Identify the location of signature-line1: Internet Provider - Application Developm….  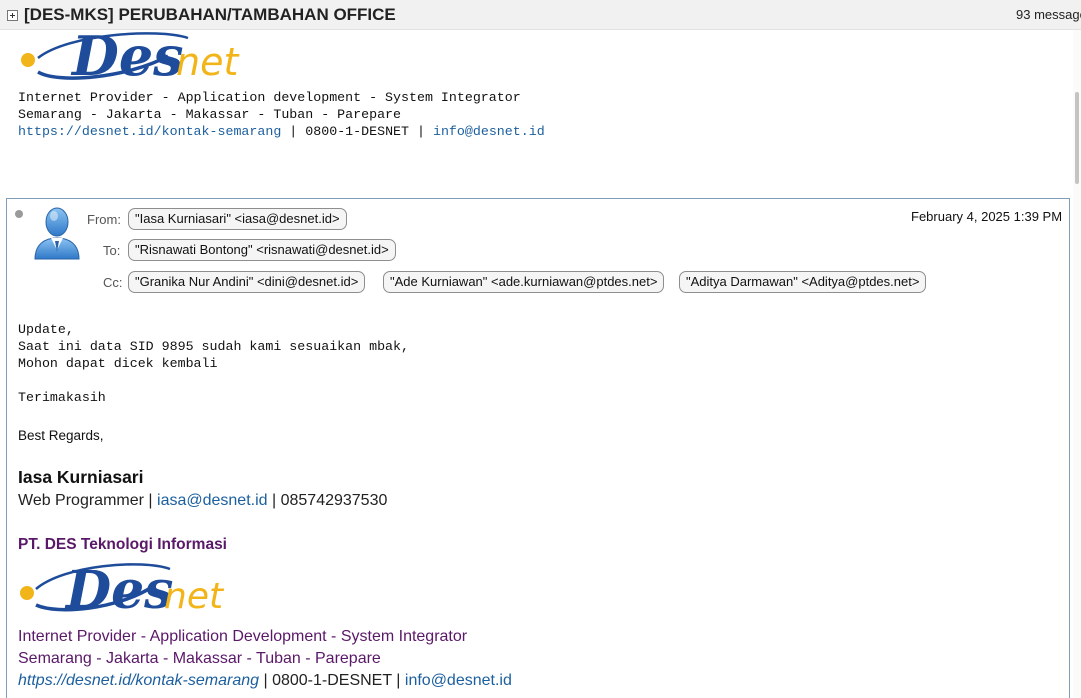
(243, 636).